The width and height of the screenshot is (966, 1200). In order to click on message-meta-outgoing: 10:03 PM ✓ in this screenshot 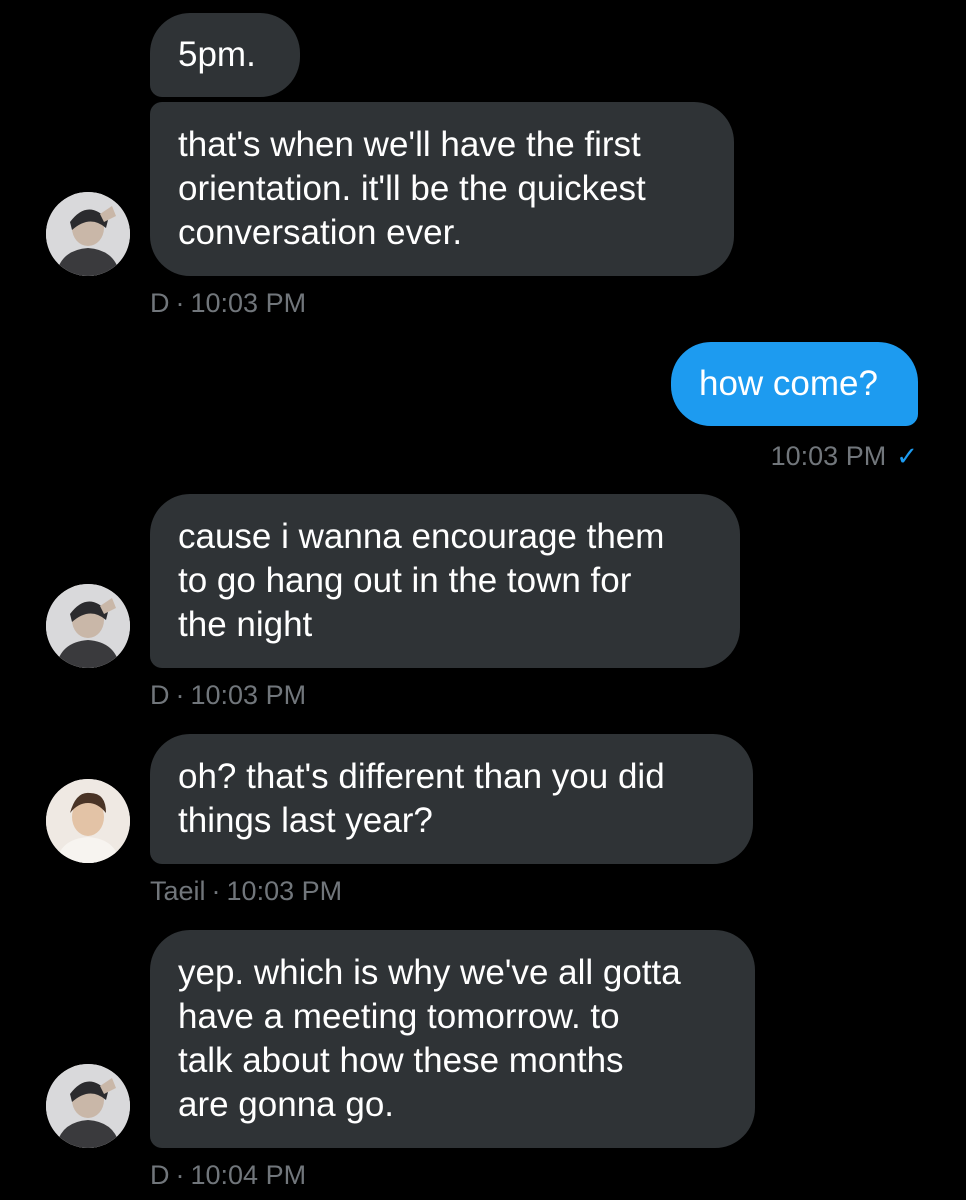, I will do `click(844, 456)`.